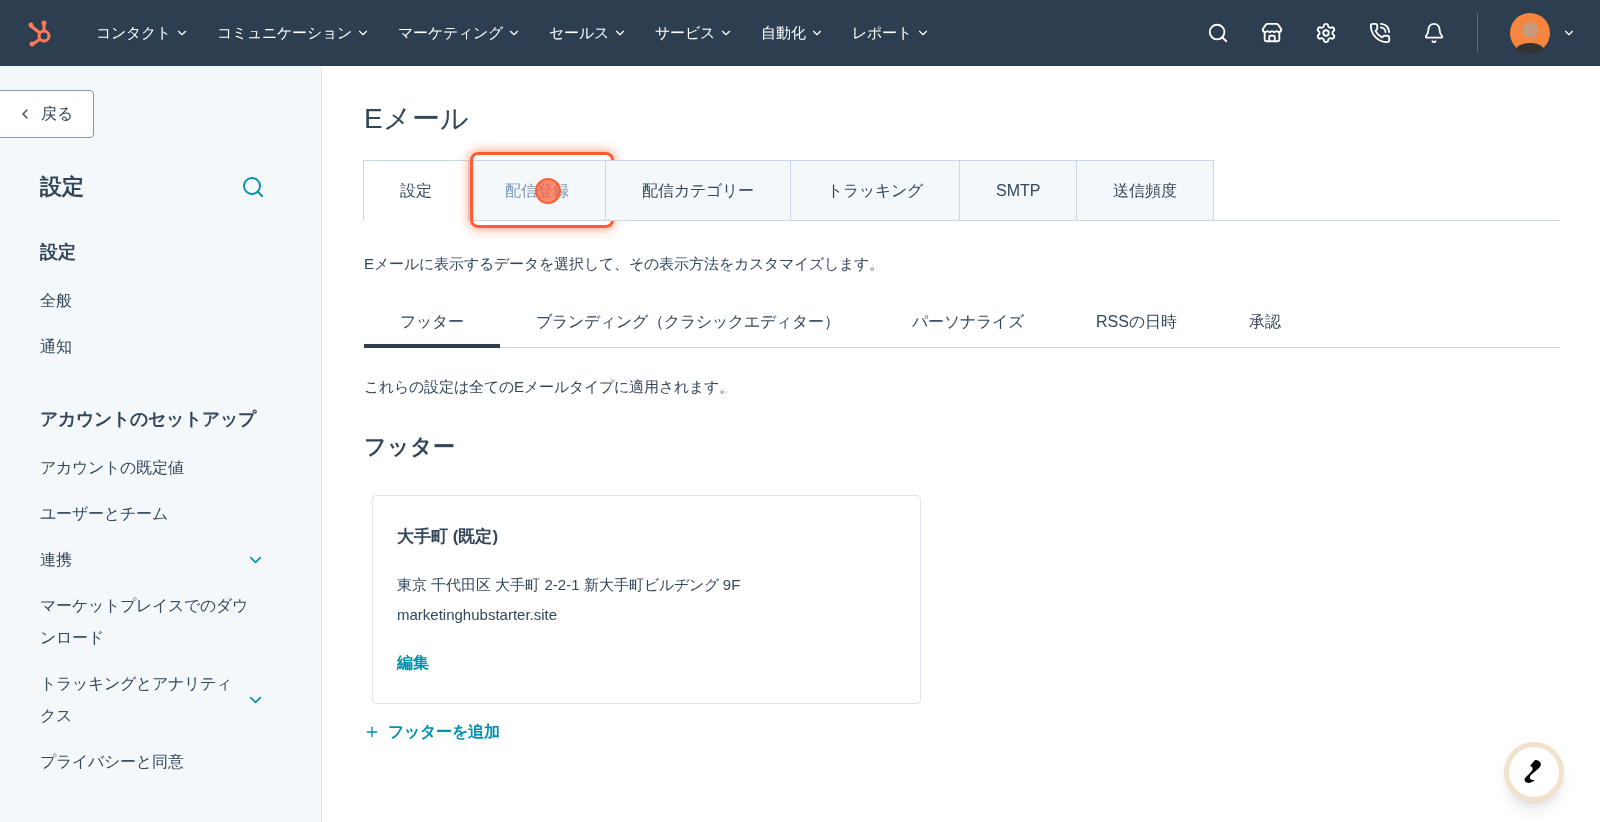 Image resolution: width=1600 pixels, height=822 pixels. What do you see at coordinates (152, 468) in the screenshot?
I see `sidebar-item: アカウントの既定値` at bounding box center [152, 468].